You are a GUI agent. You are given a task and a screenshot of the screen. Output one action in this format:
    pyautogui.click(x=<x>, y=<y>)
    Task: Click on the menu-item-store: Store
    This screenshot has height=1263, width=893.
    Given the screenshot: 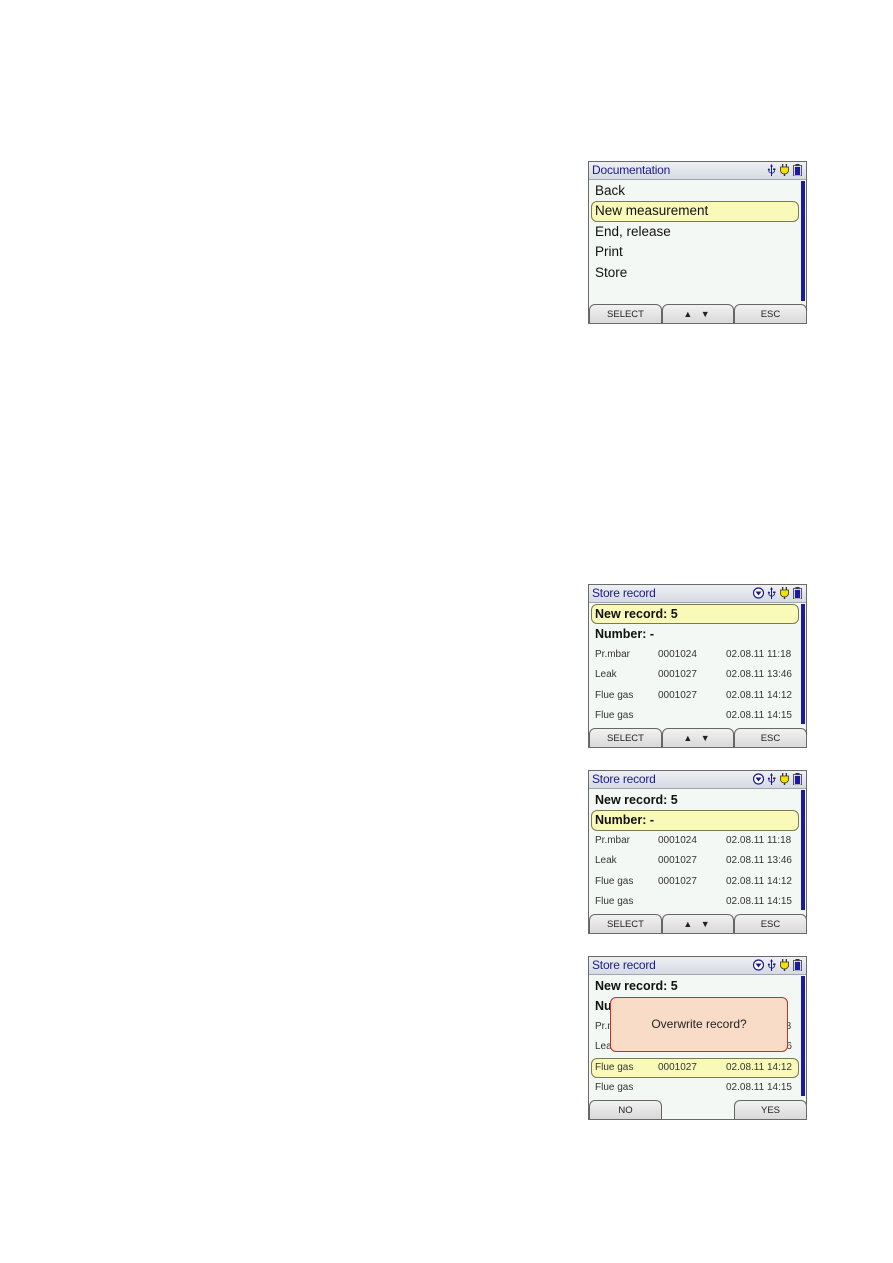 What is the action you would take?
    pyautogui.click(x=694, y=273)
    